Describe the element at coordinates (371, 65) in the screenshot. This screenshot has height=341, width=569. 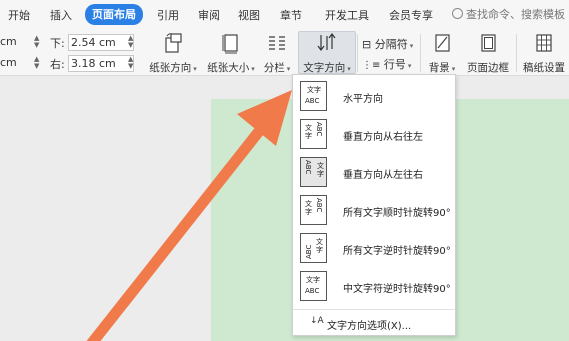
I see `line-number-icon: ⋮≡` at that location.